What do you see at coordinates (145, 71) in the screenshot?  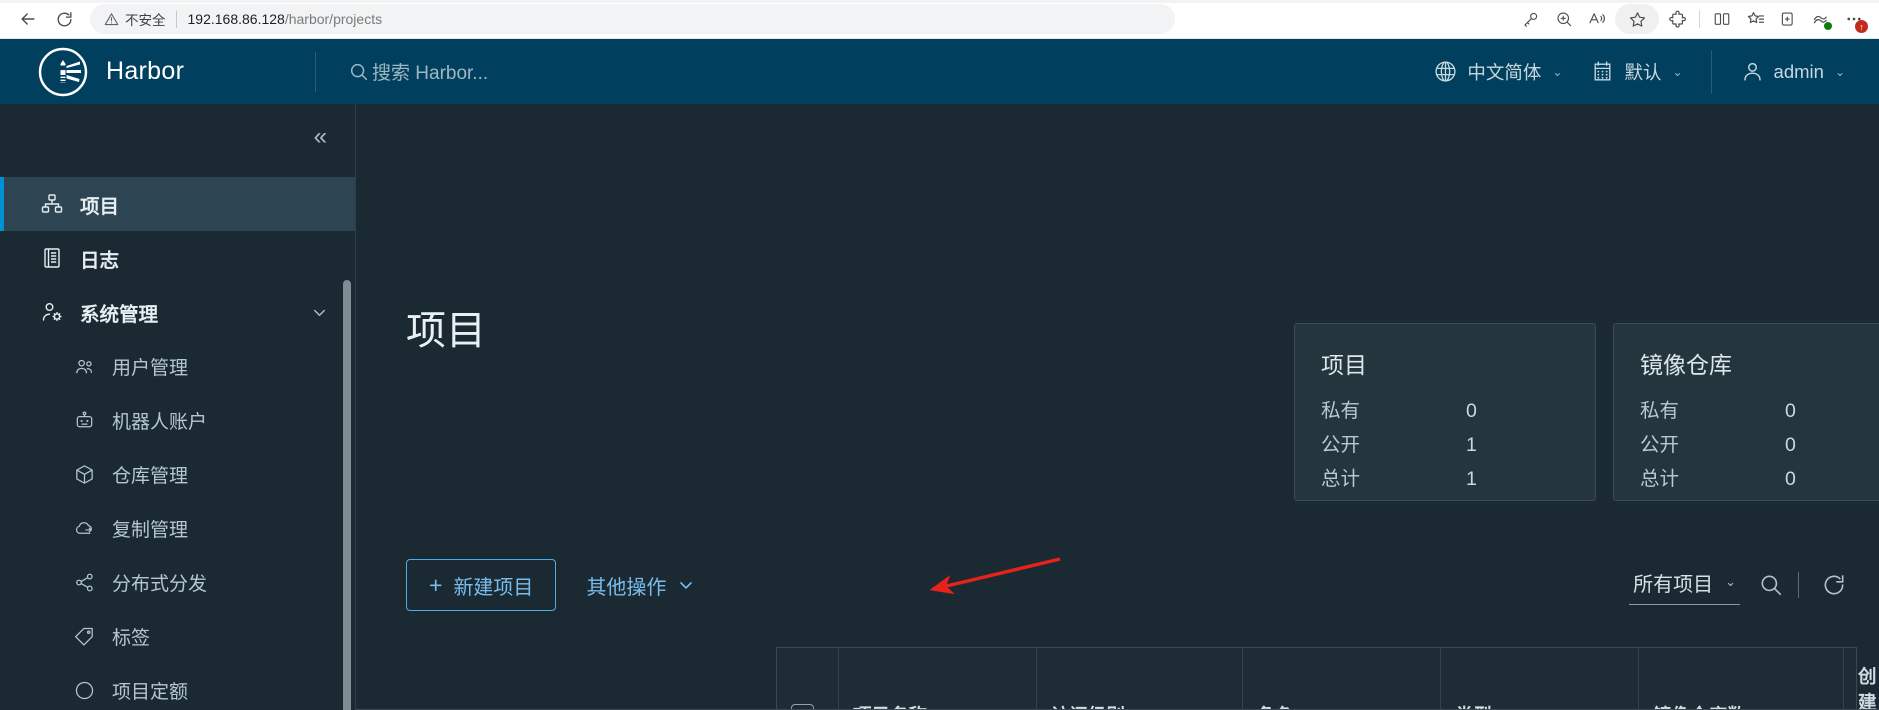 I see `brand-name: Harbor` at bounding box center [145, 71].